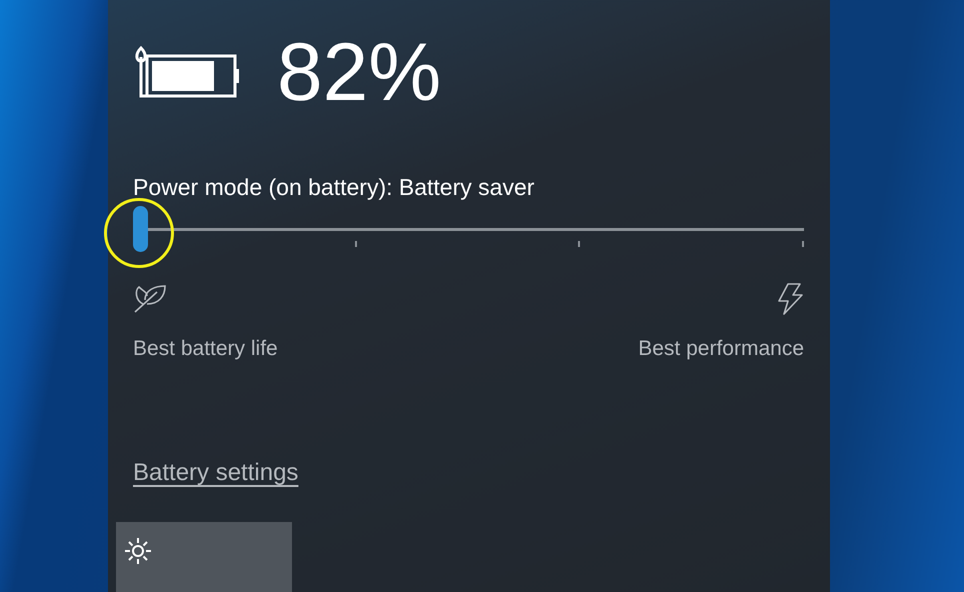 Image resolution: width=964 pixels, height=592 pixels. I want to click on quick-action-tile, so click(204, 557).